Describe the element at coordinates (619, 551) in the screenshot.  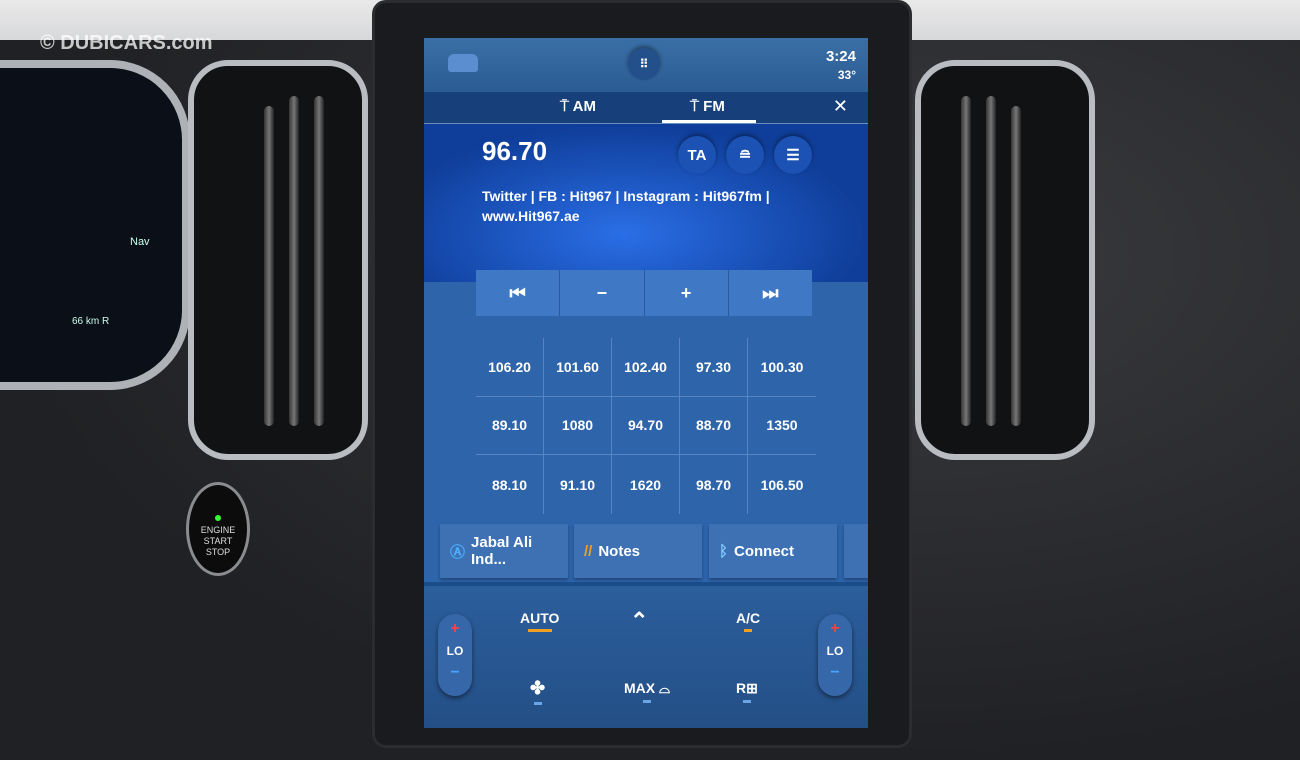
I see `shortcut-label: Notes` at that location.